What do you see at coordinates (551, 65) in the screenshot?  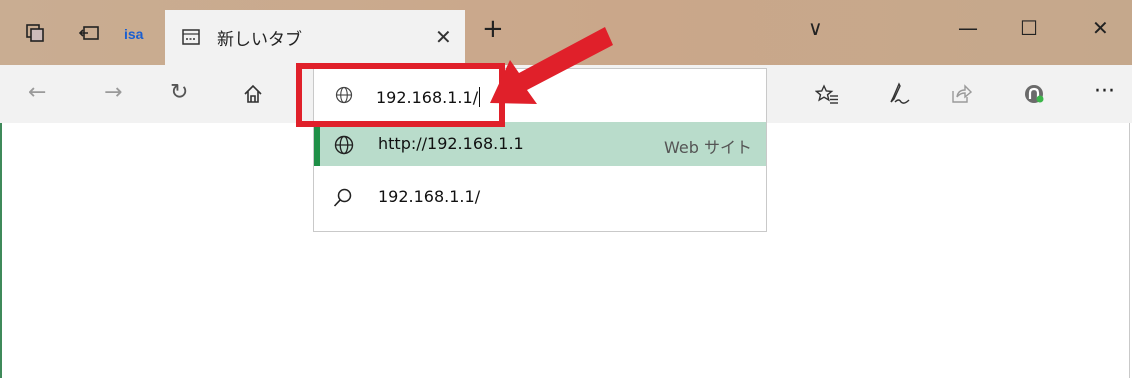 I see `arrow-annotation` at bounding box center [551, 65].